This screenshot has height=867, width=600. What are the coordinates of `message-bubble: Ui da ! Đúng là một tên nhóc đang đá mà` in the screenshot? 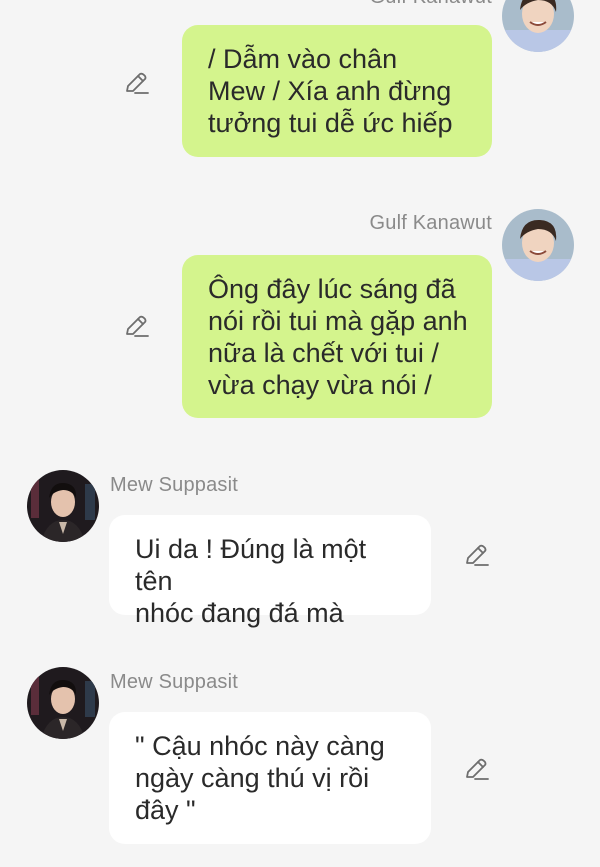 It's located at (270, 571).